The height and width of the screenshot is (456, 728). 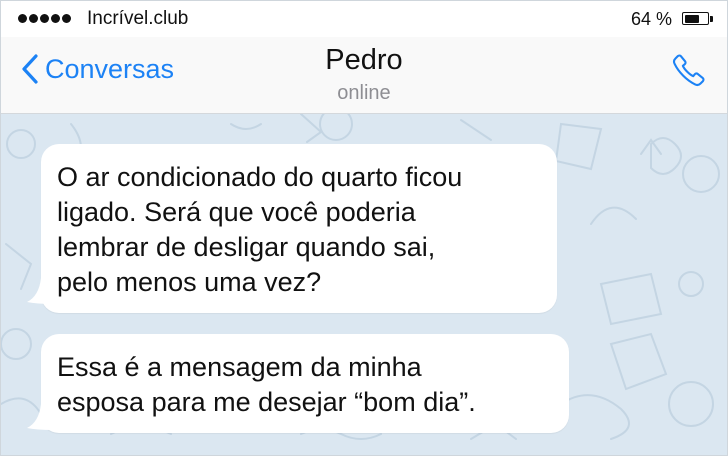 What do you see at coordinates (266, 402) in the screenshot?
I see `message-text-line: esposa para me desejar “bom dia”.` at bounding box center [266, 402].